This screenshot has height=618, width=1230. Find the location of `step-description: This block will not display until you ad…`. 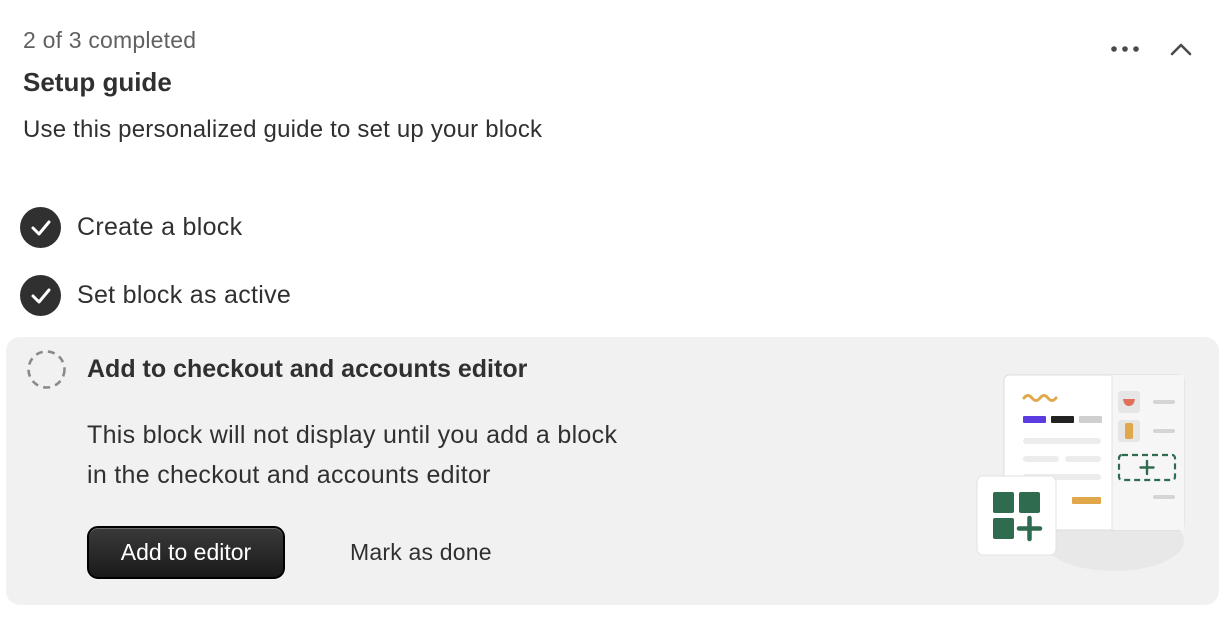

step-description: This block will not display until you ad… is located at coordinates (397, 455).